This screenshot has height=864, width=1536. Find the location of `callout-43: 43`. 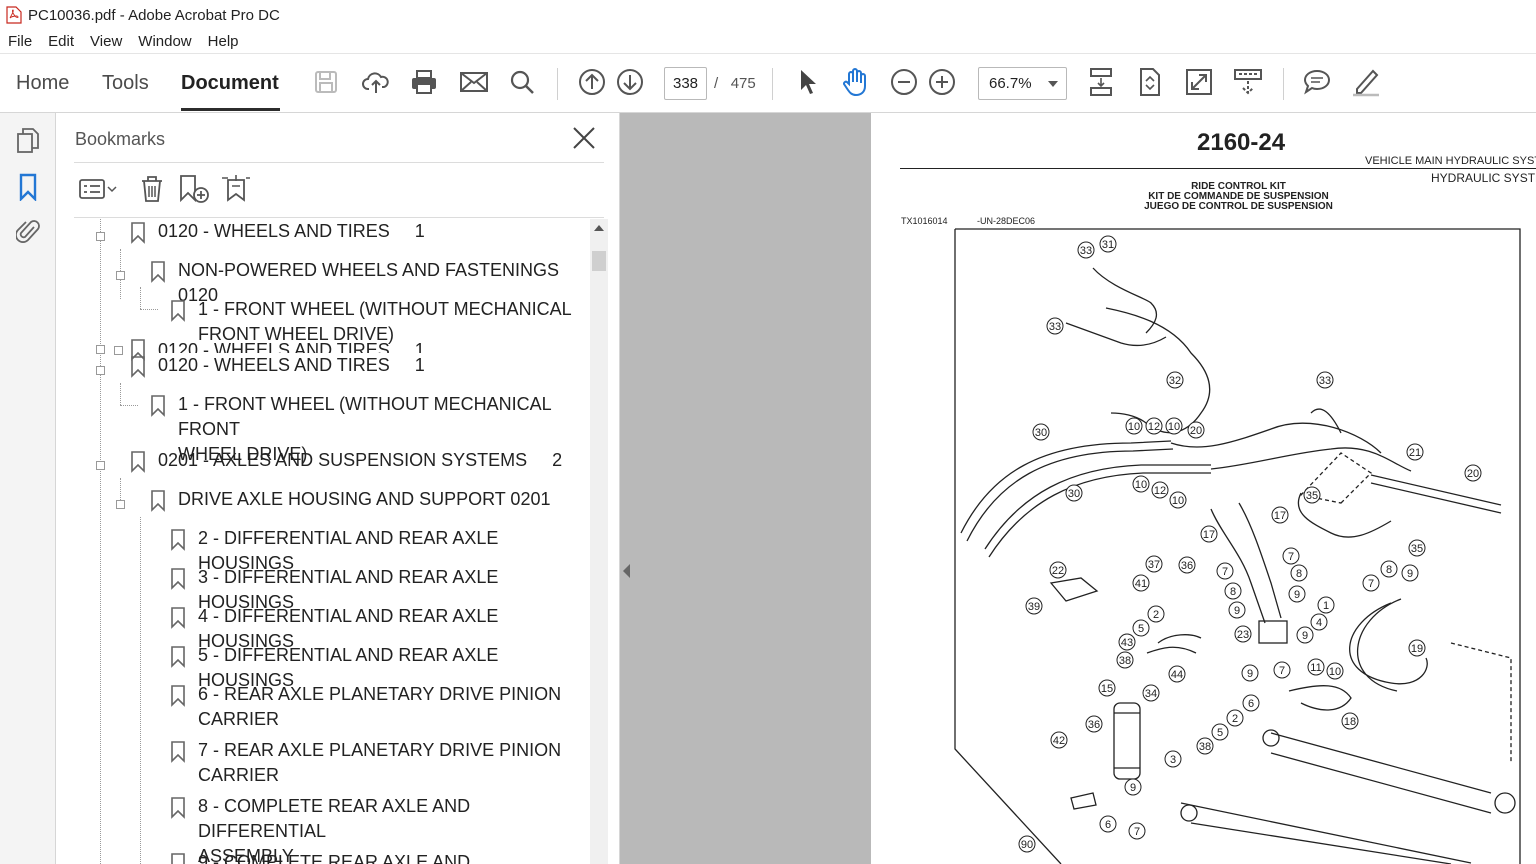

callout-43: 43 is located at coordinates (1127, 642).